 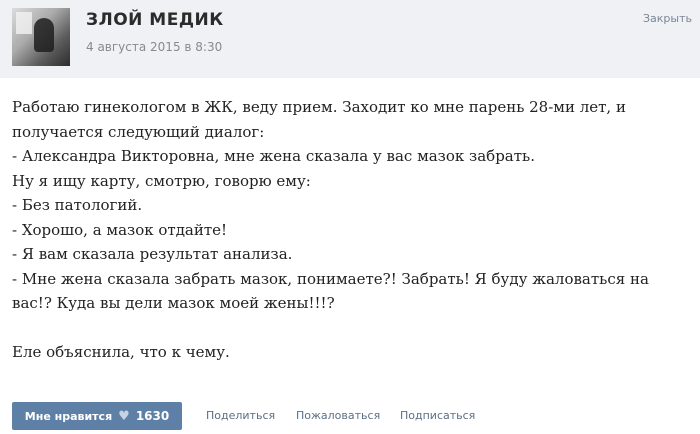 What do you see at coordinates (437, 415) in the screenshot?
I see `subscribe-link: Подписаться` at bounding box center [437, 415].